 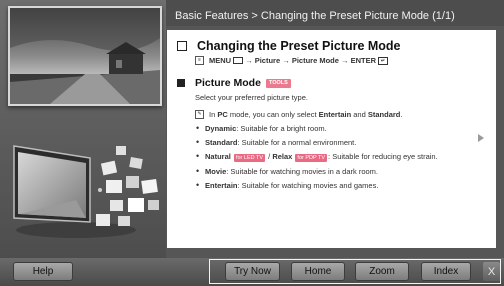 What do you see at coordinates (228, 83) in the screenshot?
I see `picture-mode-title: Picture Mode` at bounding box center [228, 83].